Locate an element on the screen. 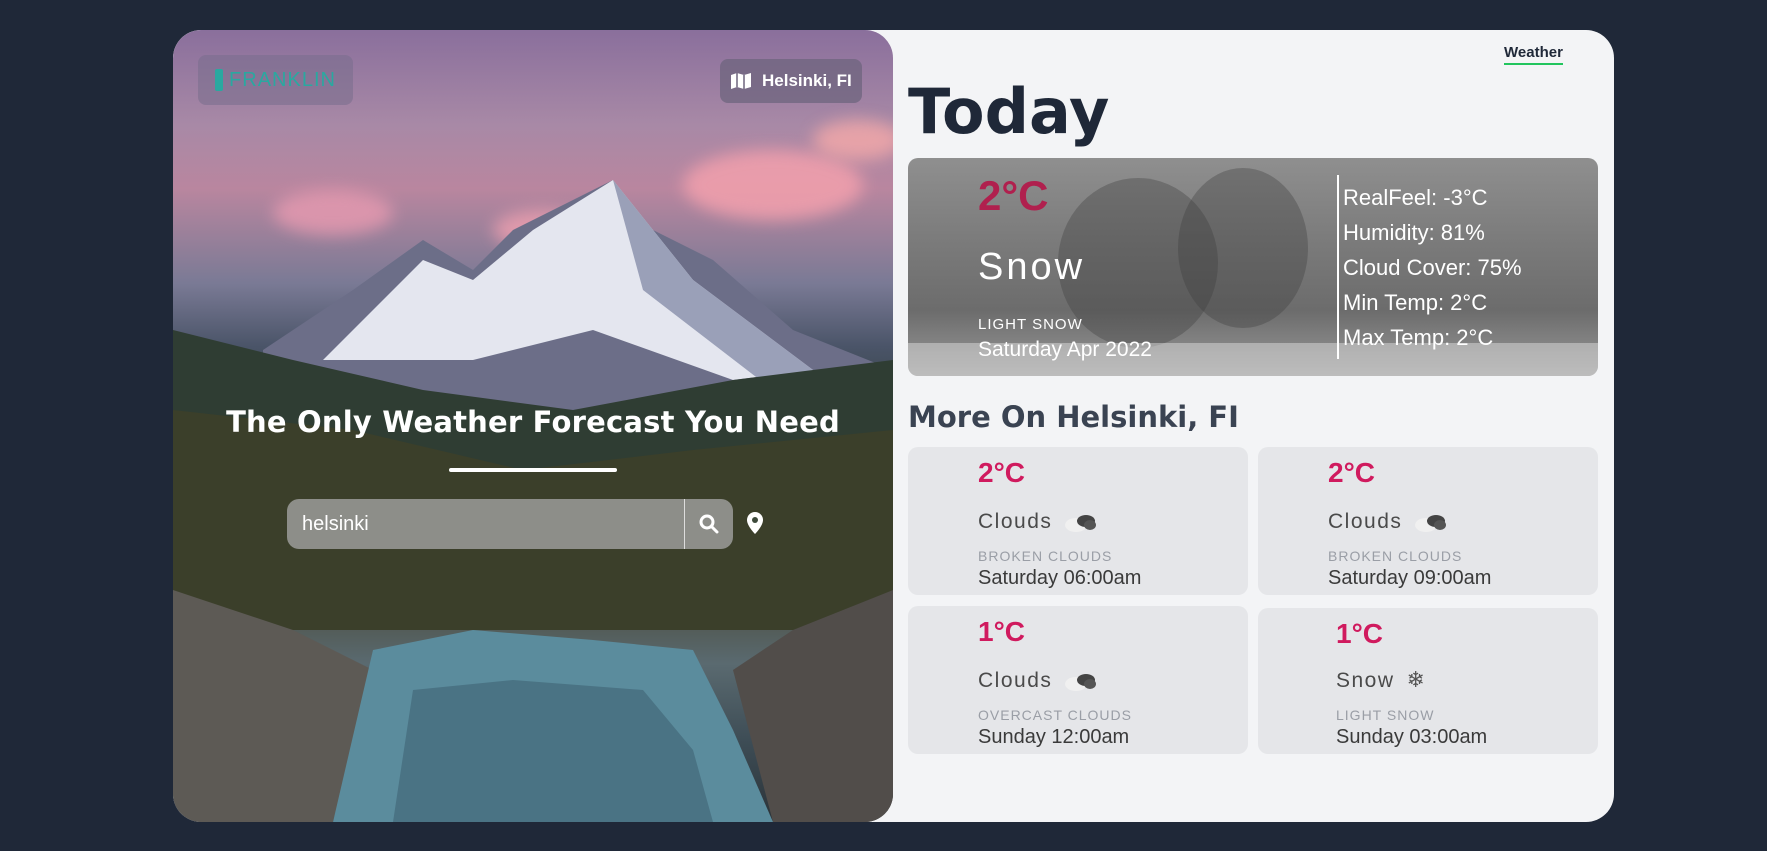 The height and width of the screenshot is (851, 1767). hero-title: The Only Weather Forecast You Need is located at coordinates (533, 422).